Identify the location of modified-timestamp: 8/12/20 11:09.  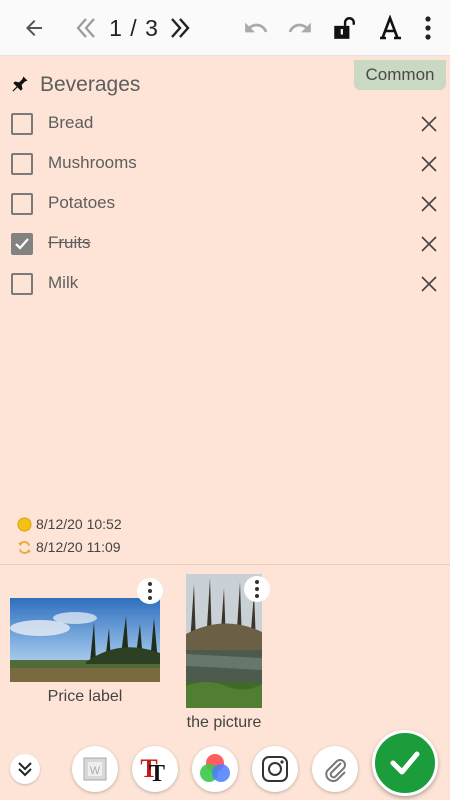
(69, 547).